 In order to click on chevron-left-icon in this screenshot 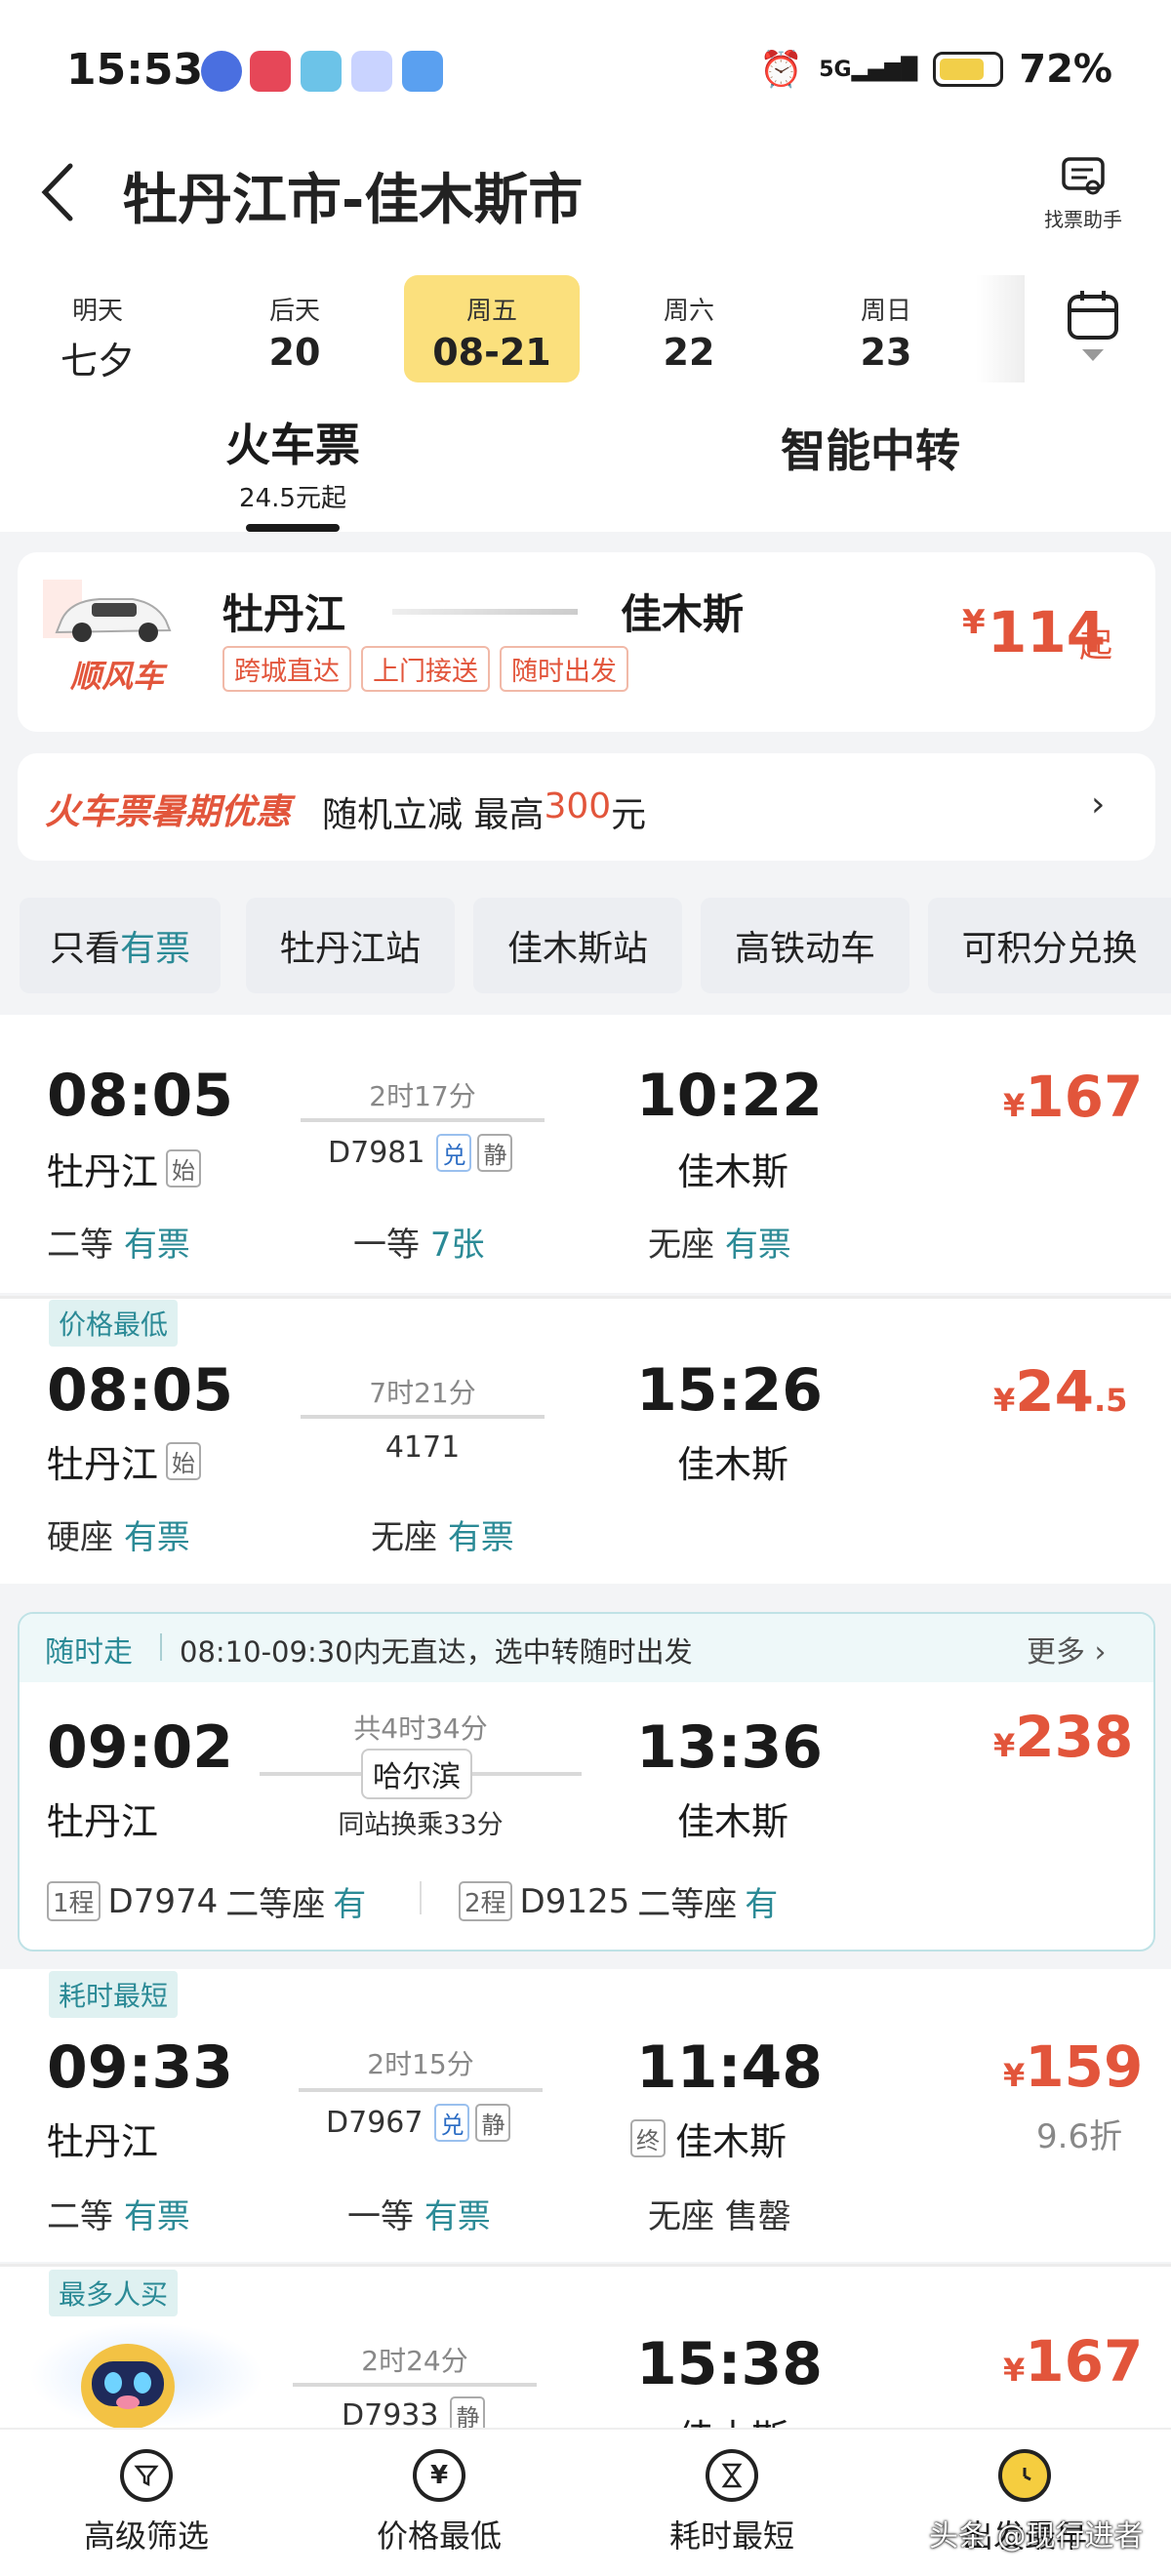, I will do `click(57, 192)`.